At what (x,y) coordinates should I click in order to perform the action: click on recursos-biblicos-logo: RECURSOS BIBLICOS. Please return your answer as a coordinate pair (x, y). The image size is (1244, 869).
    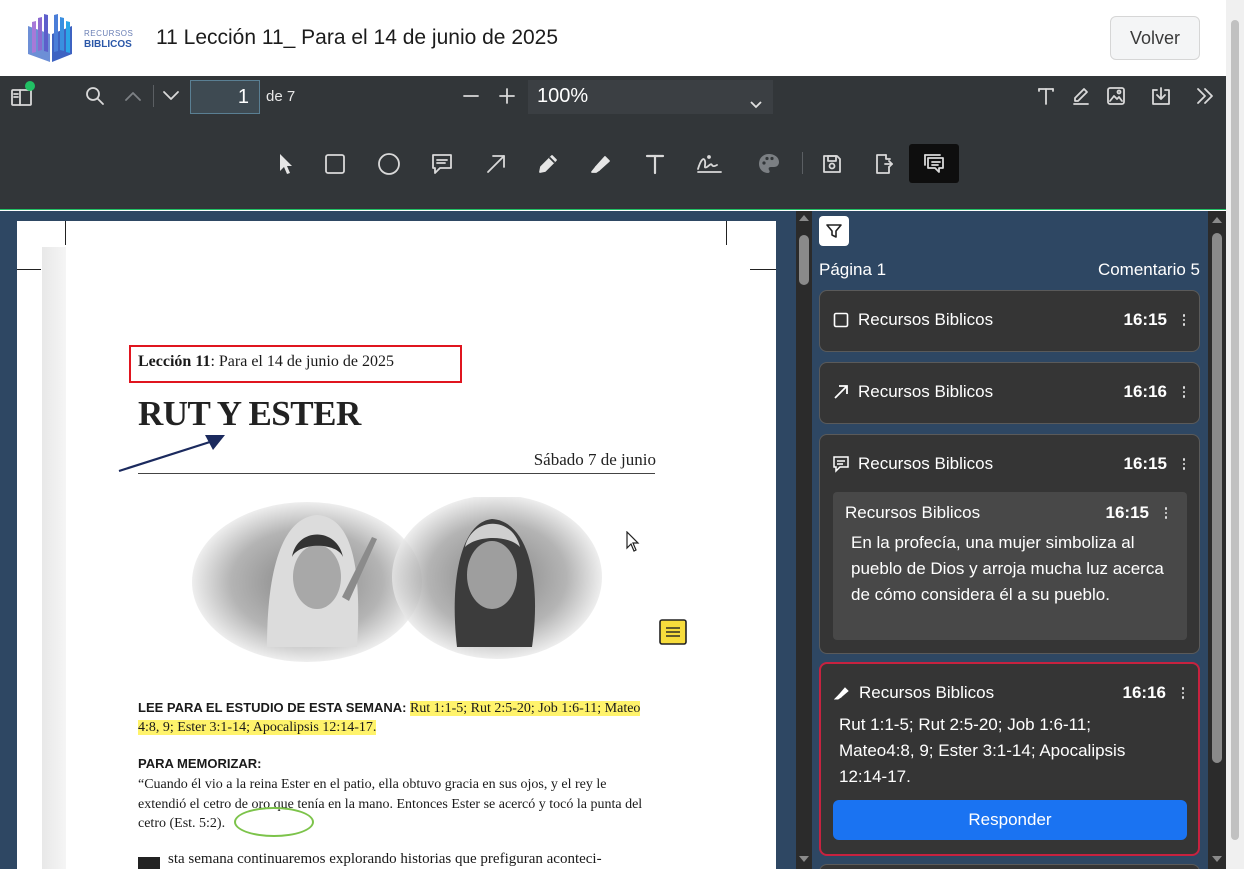
    Looking at the image, I should click on (79, 38).